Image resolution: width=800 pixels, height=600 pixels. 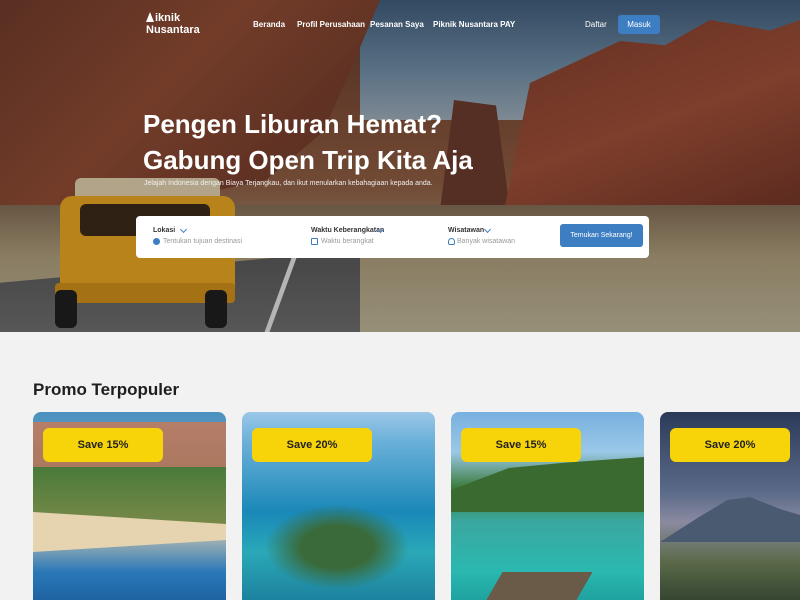 I want to click on mountain-logo-icon, so click(x=150, y=17).